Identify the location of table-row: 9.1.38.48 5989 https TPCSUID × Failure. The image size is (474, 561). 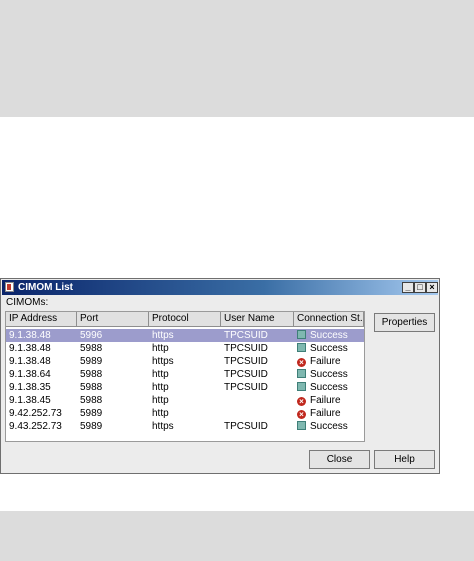
(185, 361).